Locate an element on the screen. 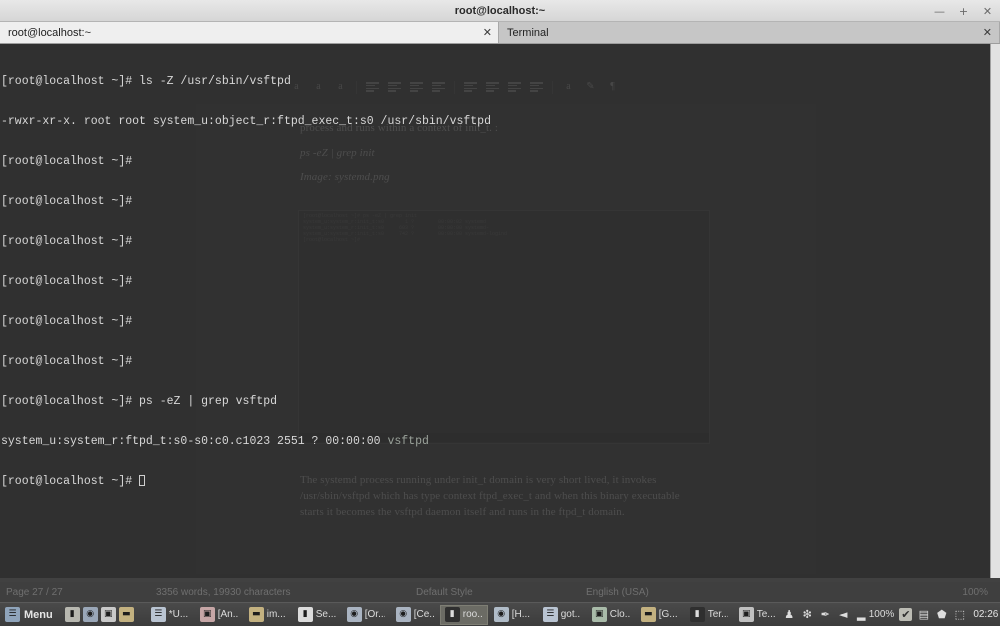  scrollbar-thumb is located at coordinates (995, 311).